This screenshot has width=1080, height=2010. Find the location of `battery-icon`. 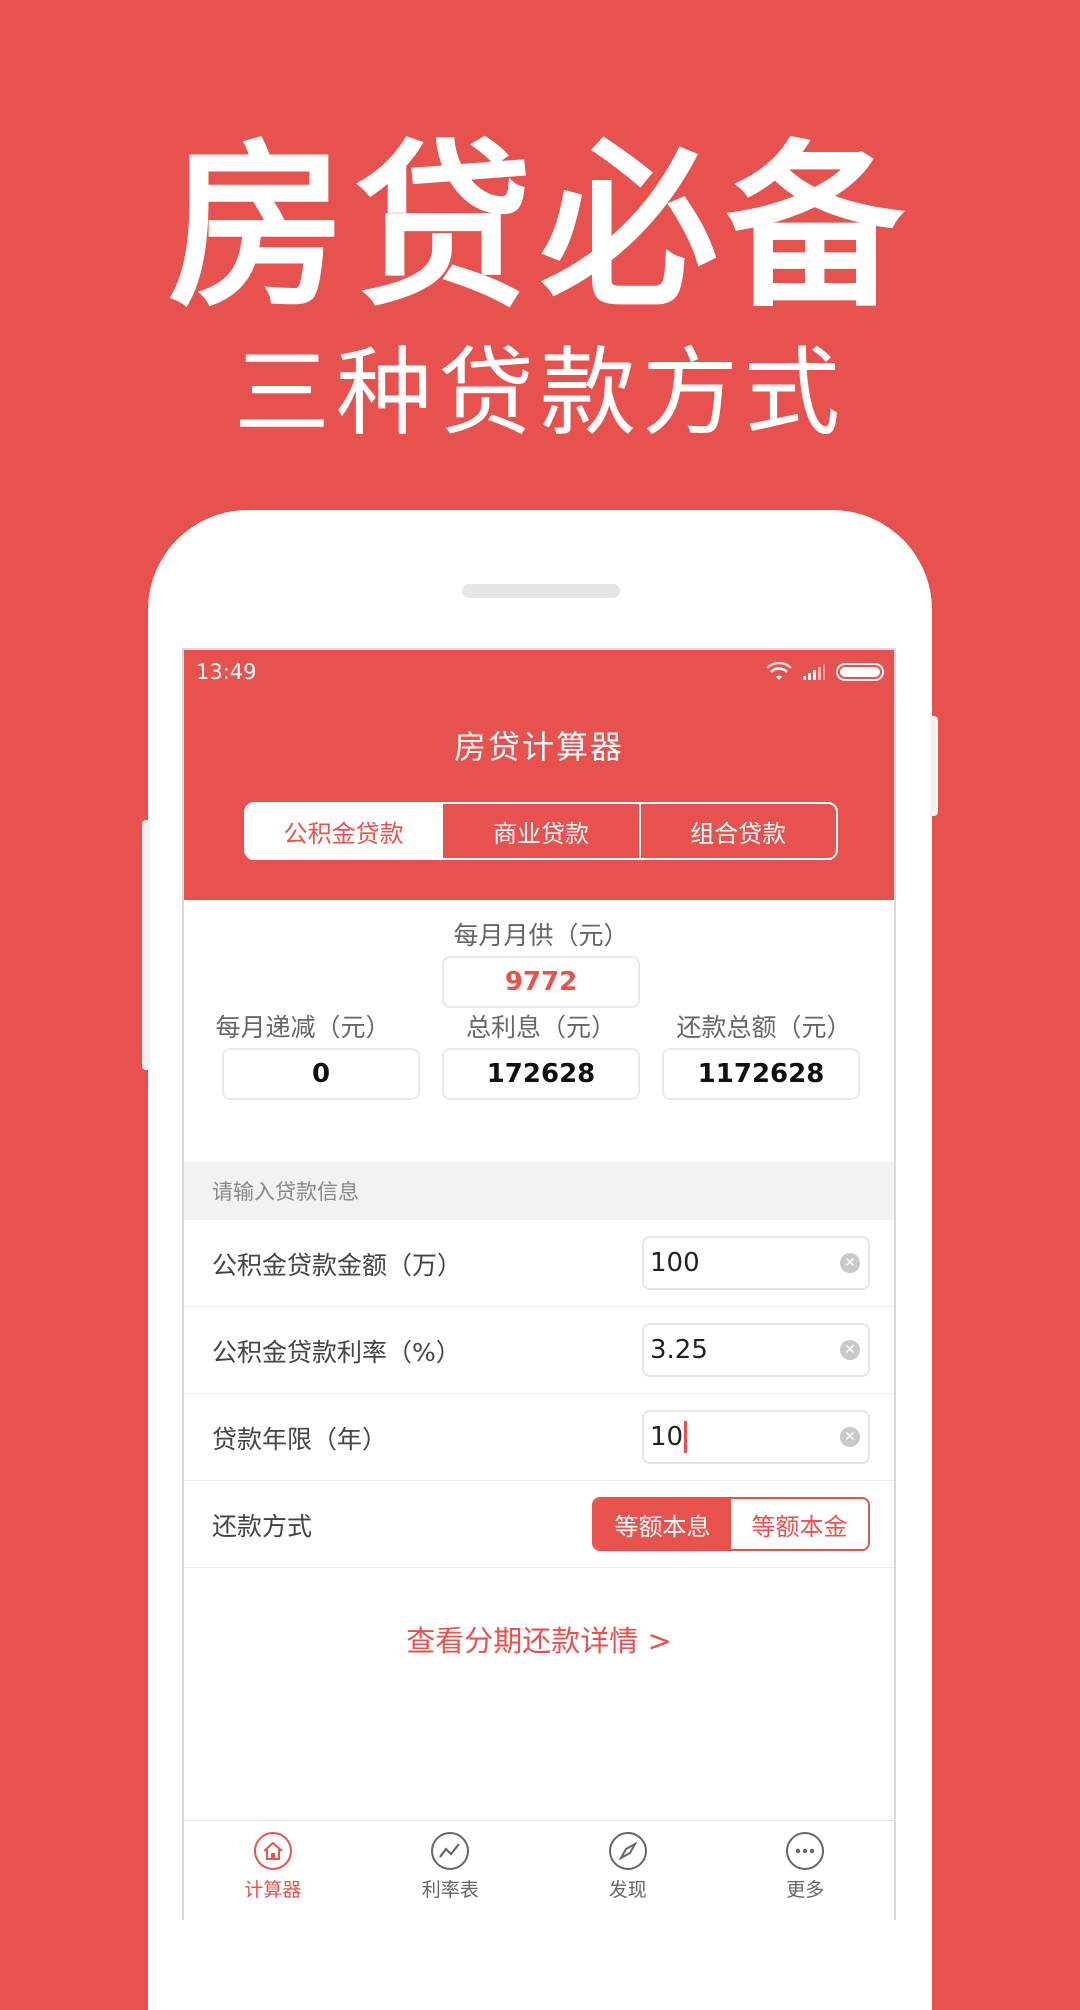

battery-icon is located at coordinates (860, 672).